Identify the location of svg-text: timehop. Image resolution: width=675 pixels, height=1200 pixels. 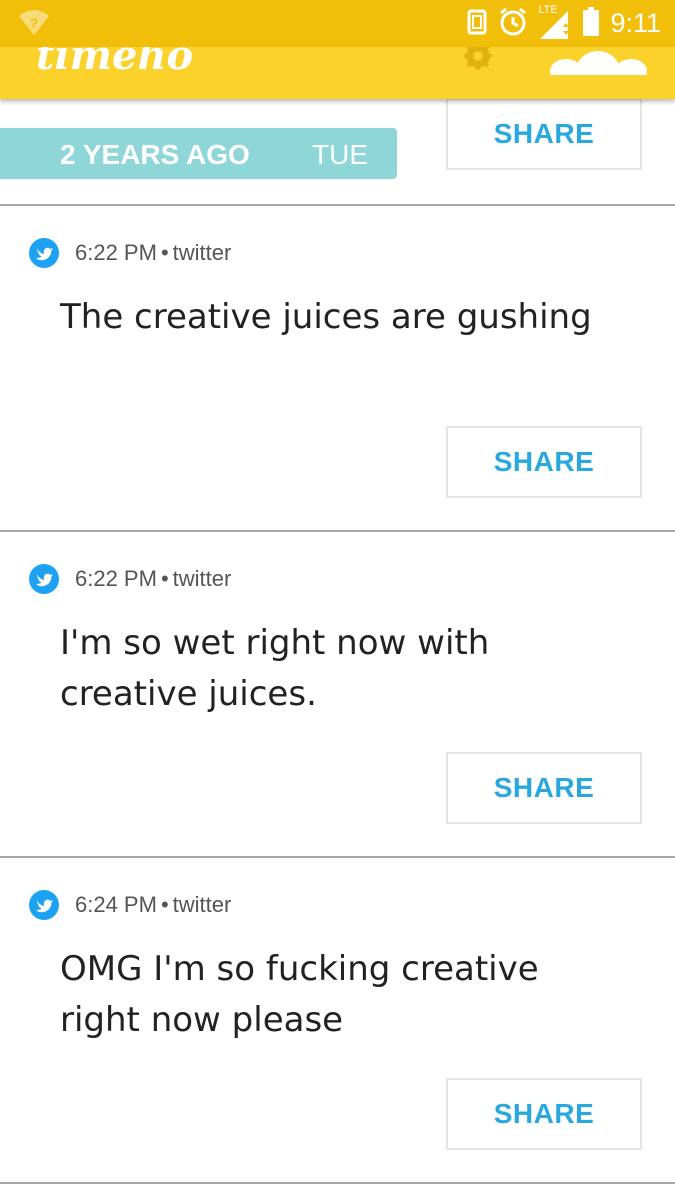
(114, 63).